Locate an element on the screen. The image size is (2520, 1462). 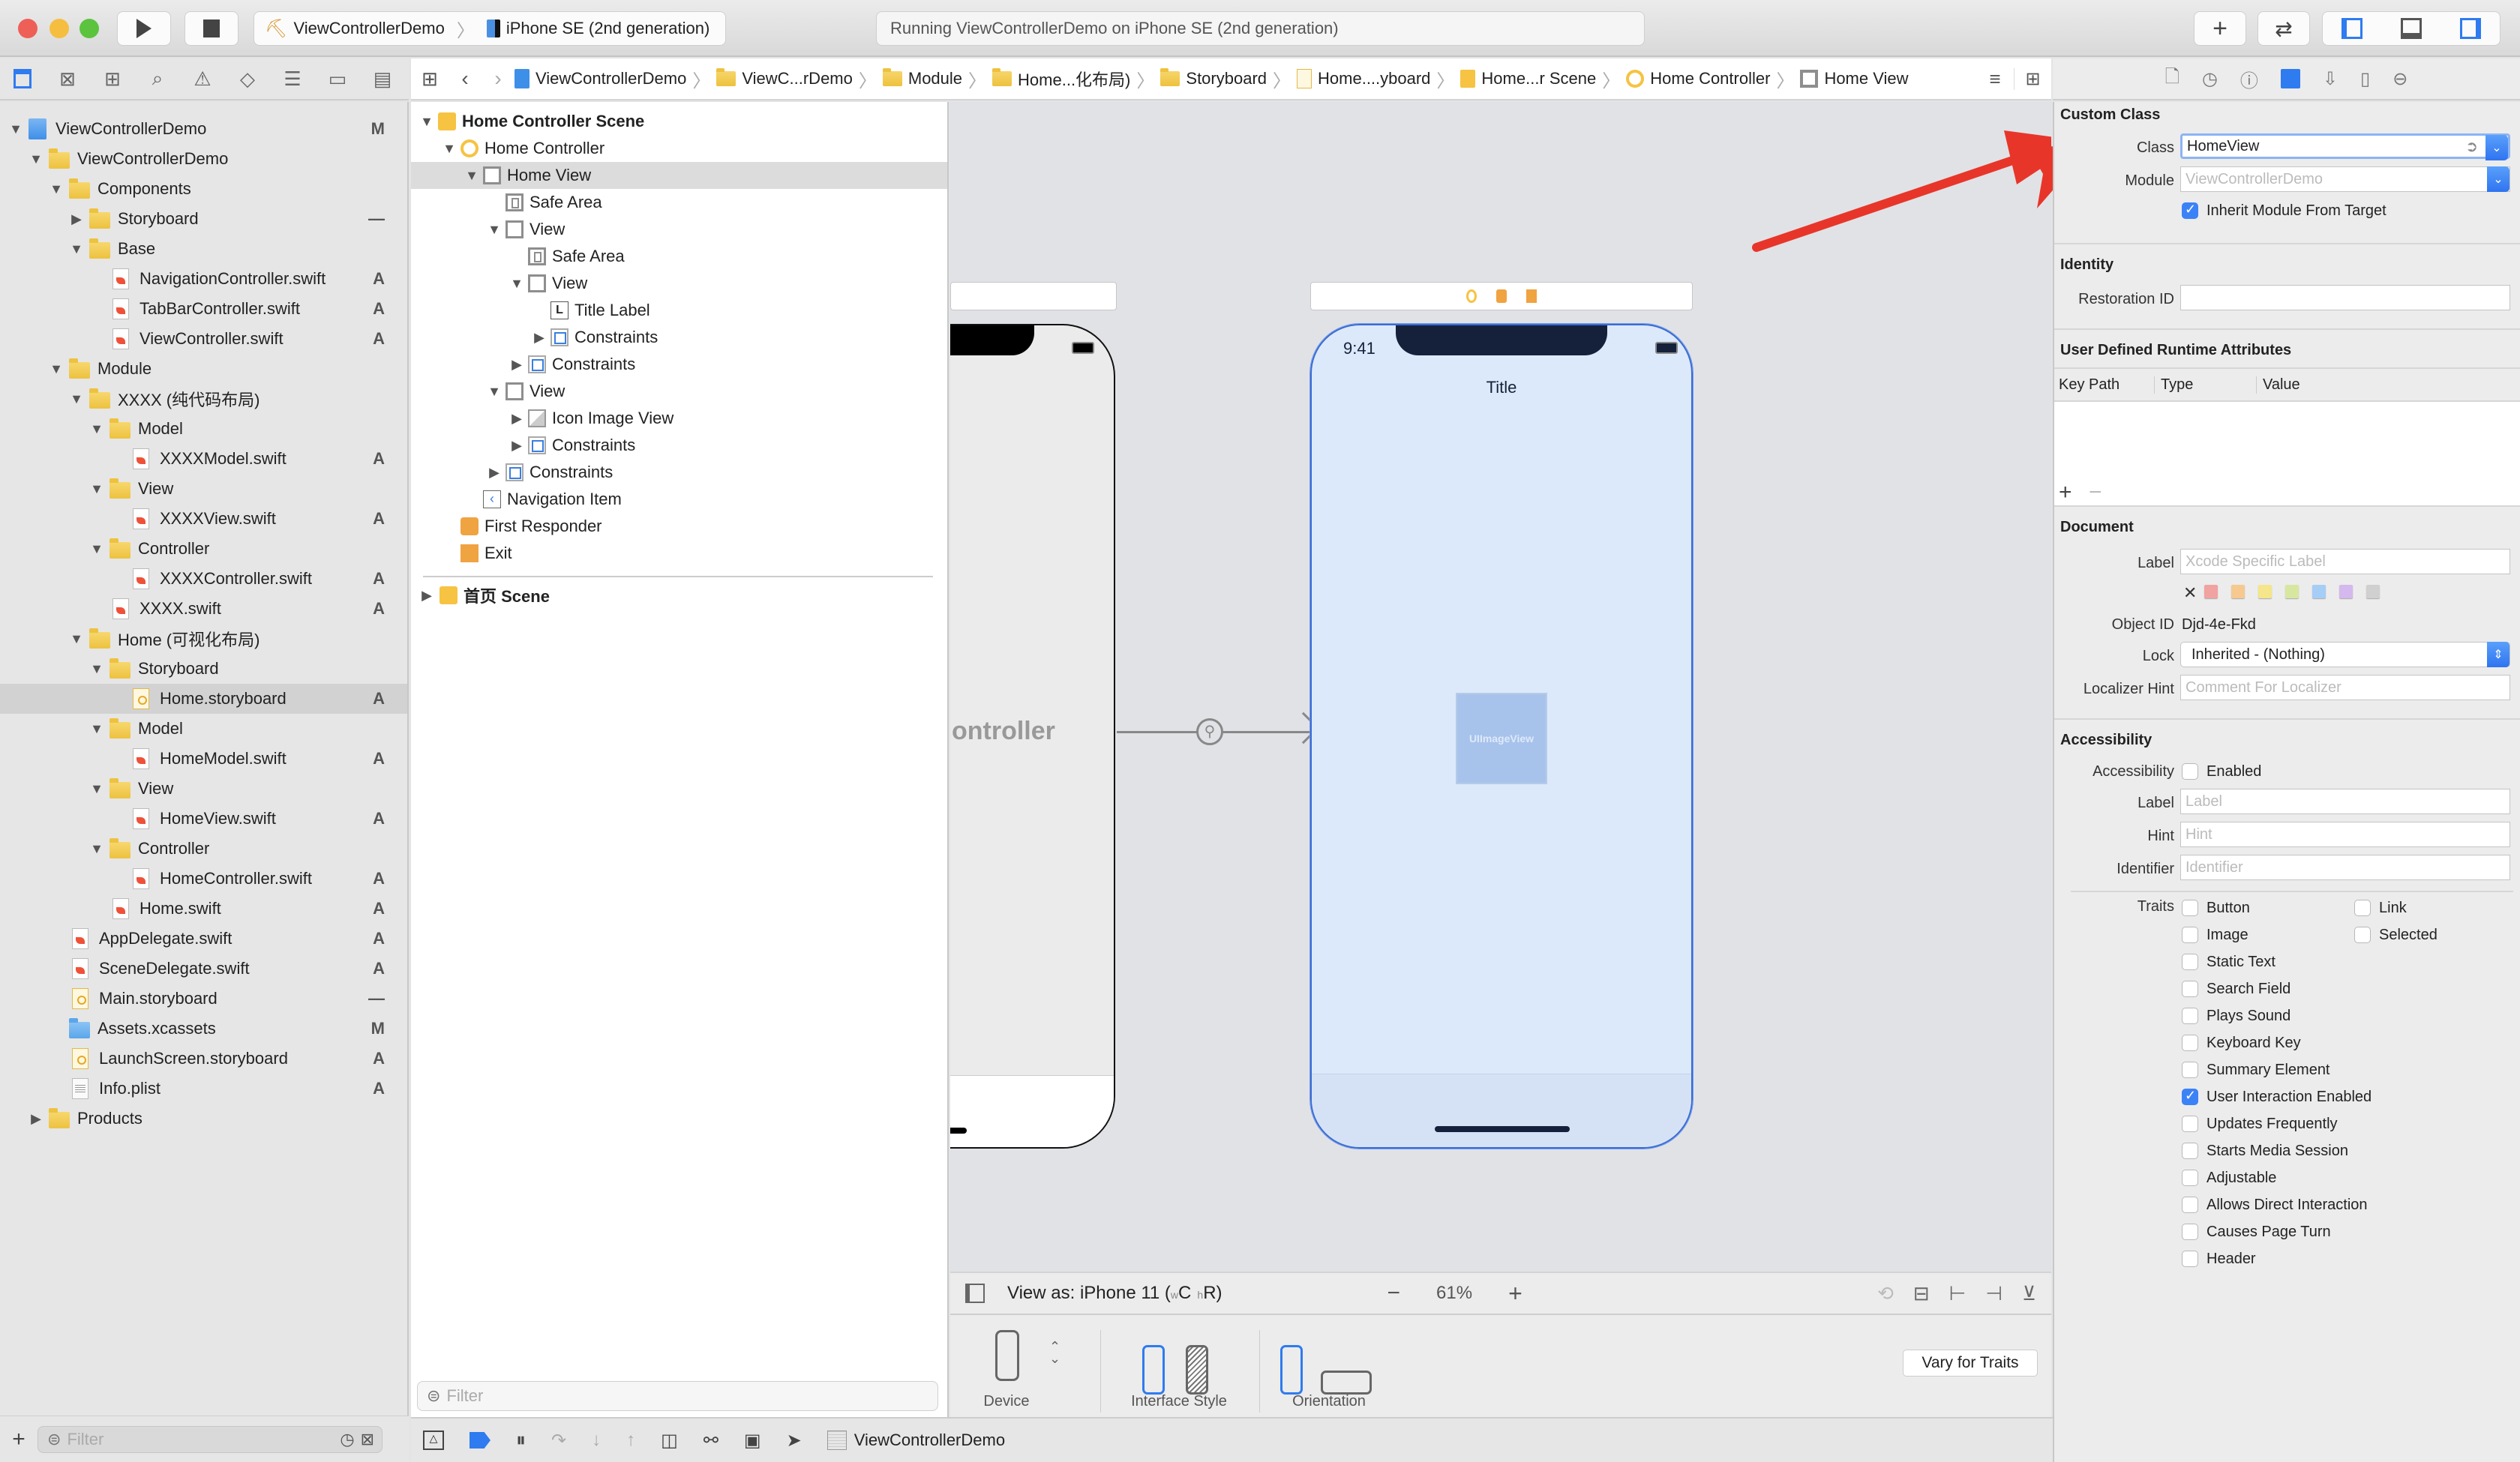
debug-navigator-tab: ☰ is located at coordinates (292, 79).